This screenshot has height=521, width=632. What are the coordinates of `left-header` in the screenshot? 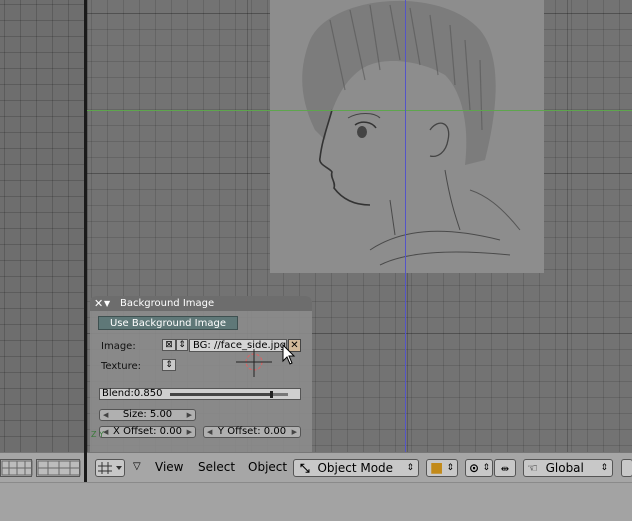 It's located at (42, 467).